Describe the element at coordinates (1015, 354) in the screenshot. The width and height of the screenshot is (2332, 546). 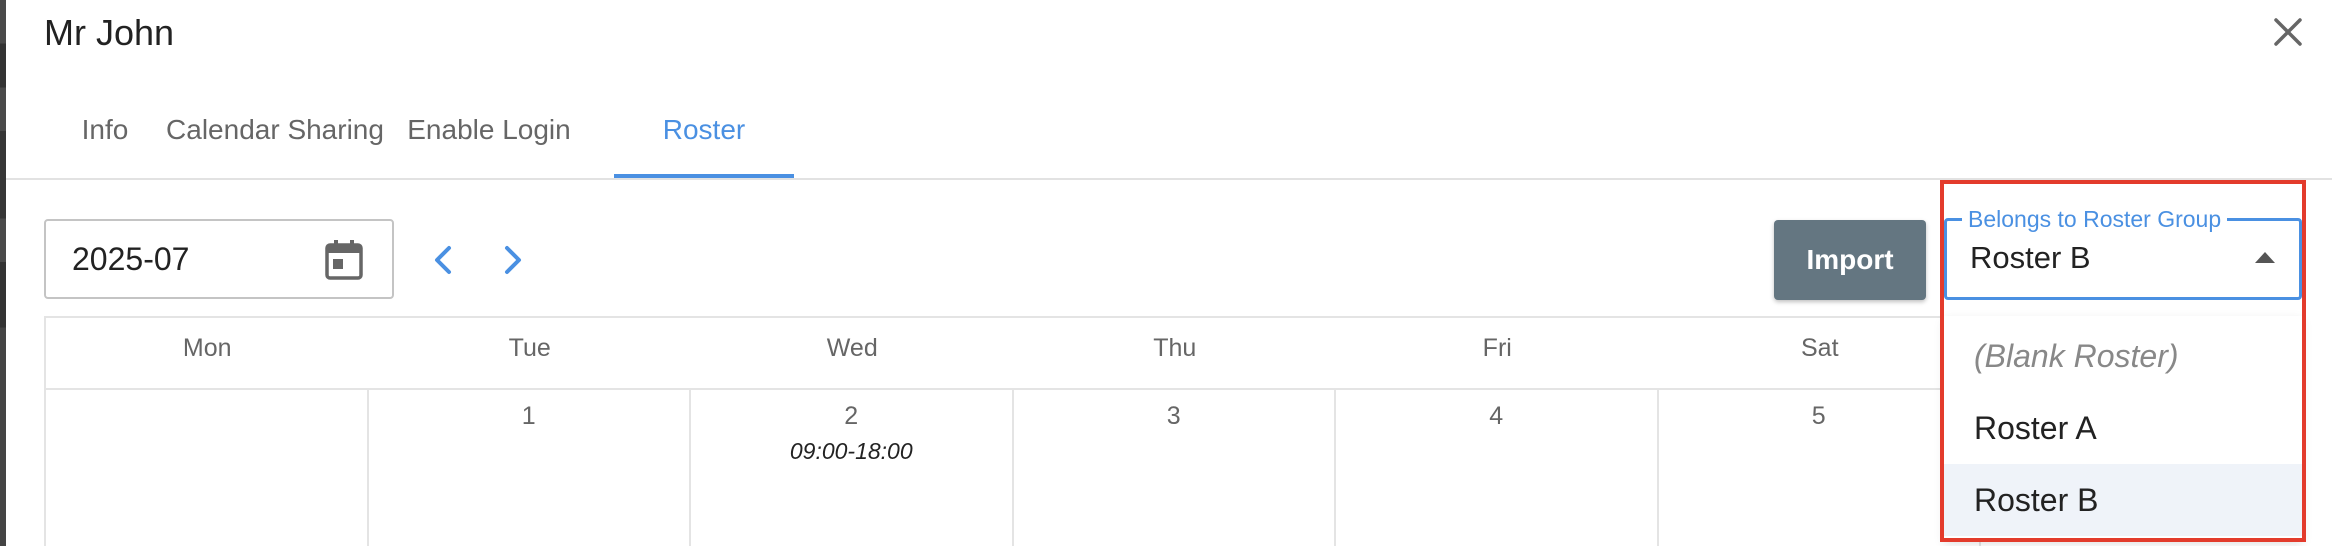
I see `calendar-weekday-header: Mon Tue Wed Thu Fri Sat` at that location.